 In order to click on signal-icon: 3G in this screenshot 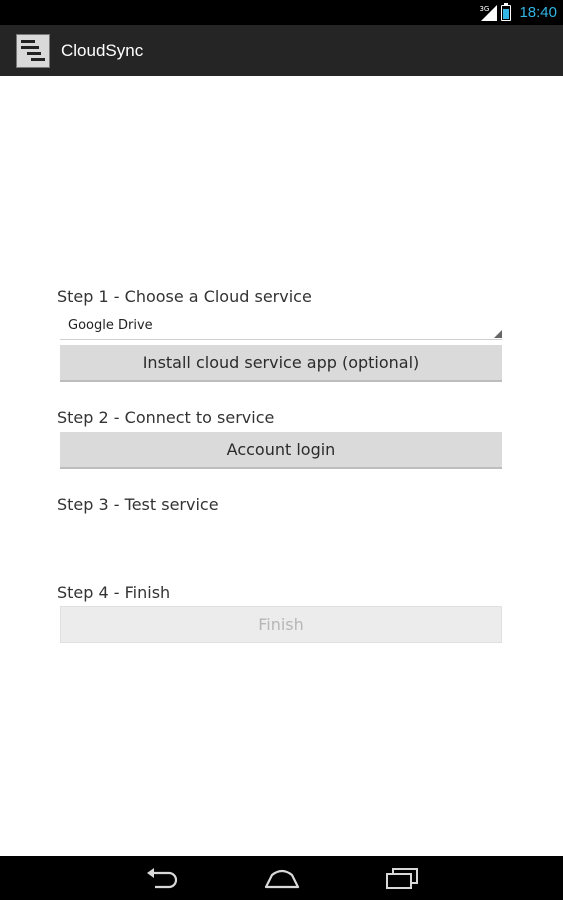, I will do `click(488, 12)`.